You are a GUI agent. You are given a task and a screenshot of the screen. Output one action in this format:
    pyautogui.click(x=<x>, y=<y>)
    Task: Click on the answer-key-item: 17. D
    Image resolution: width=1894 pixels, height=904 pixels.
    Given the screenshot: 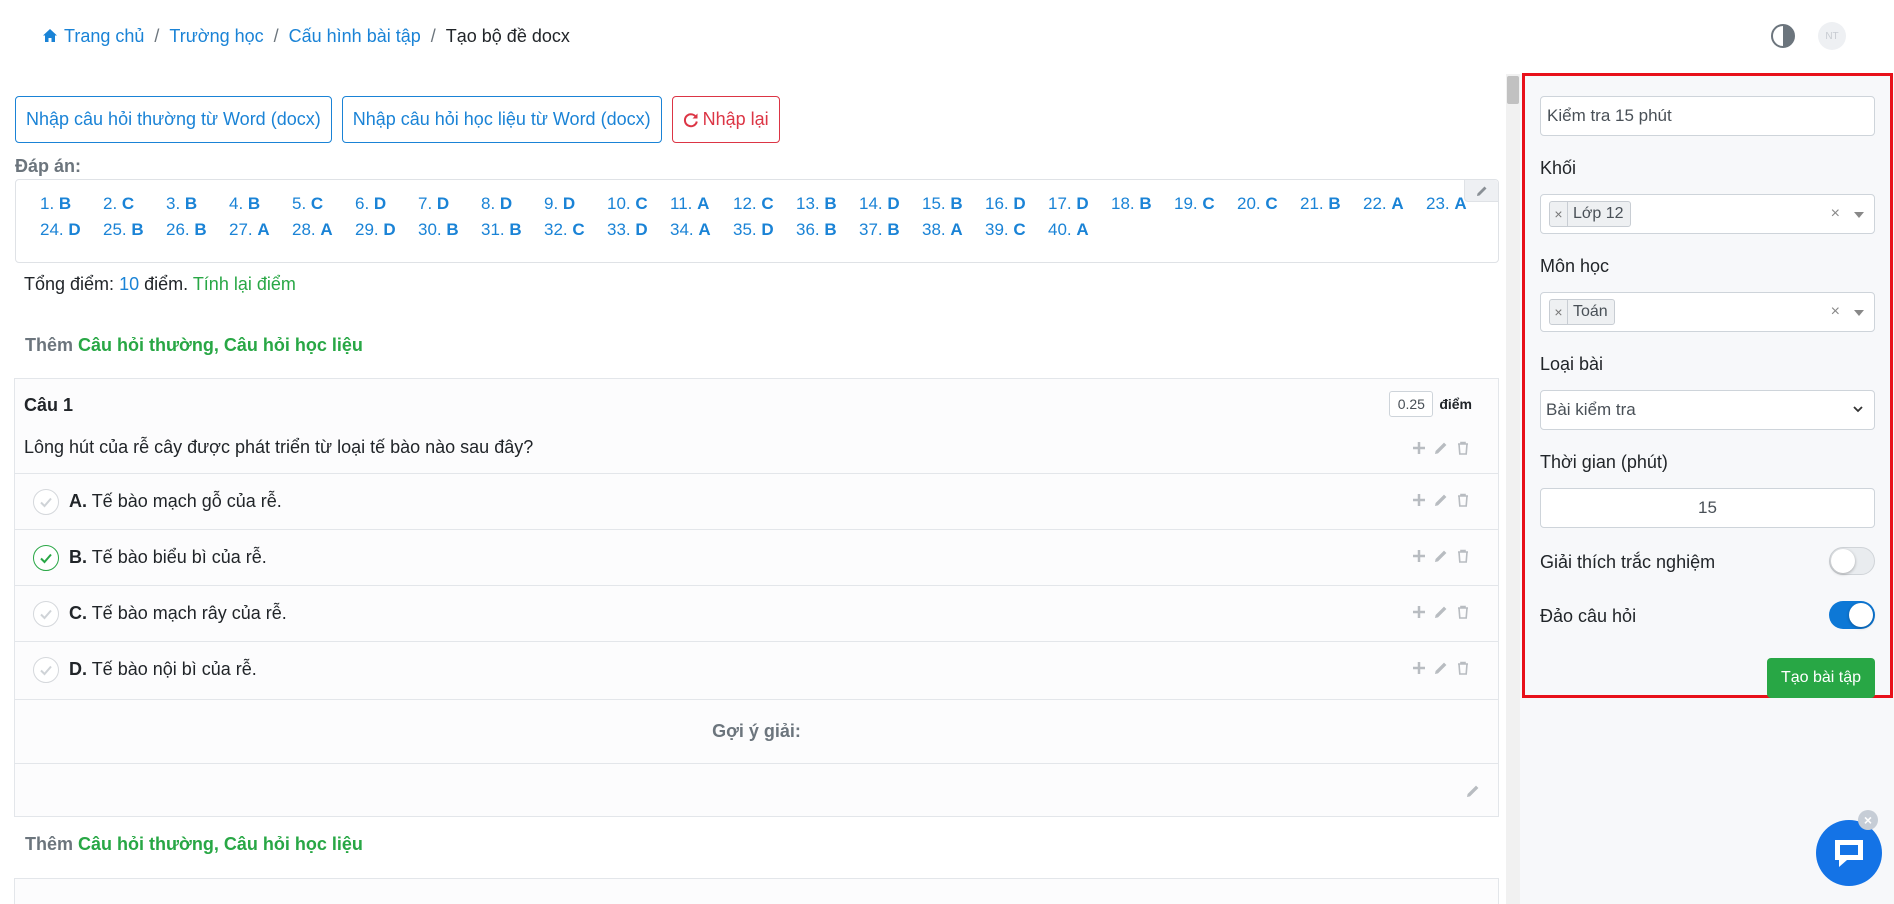 What is the action you would take?
    pyautogui.click(x=1069, y=204)
    